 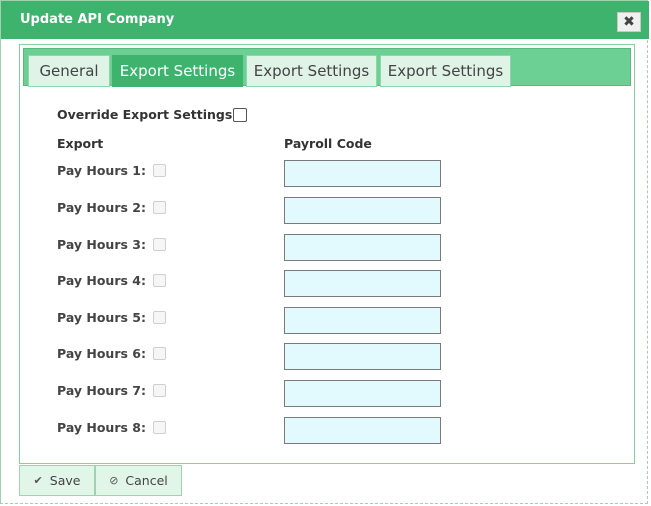 What do you see at coordinates (362, 320) in the screenshot?
I see `pay-hours-5-payroll-code-input` at bounding box center [362, 320].